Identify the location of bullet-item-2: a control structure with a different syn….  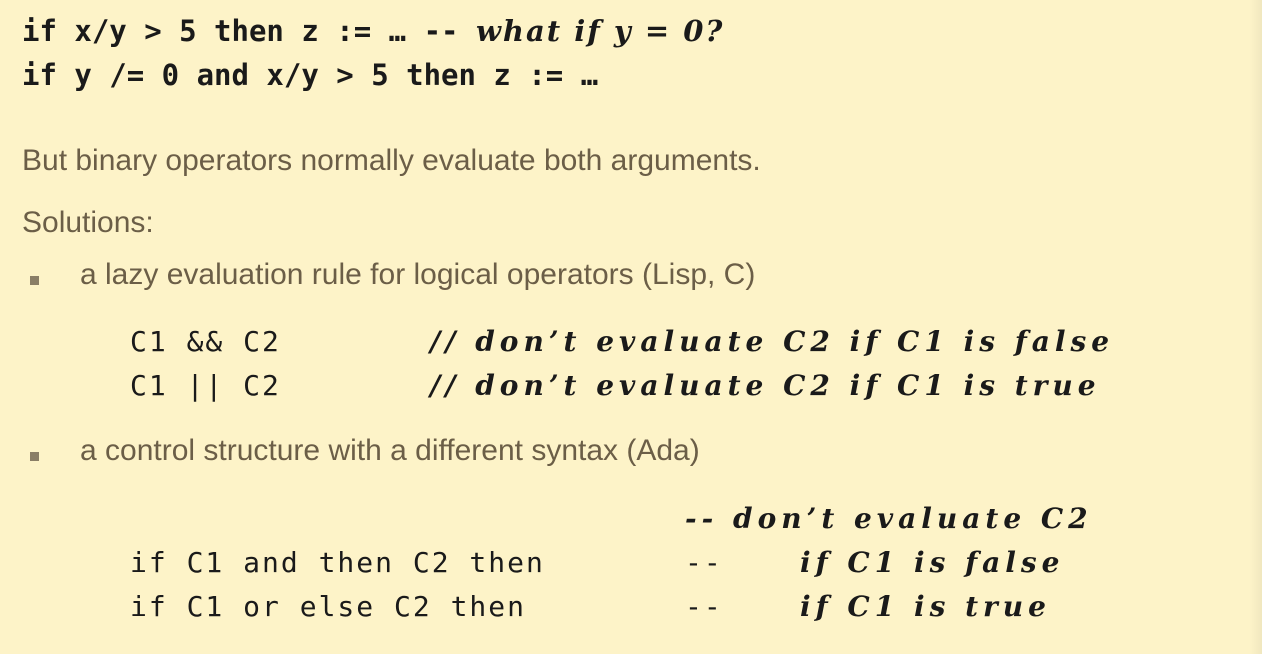
(390, 450).